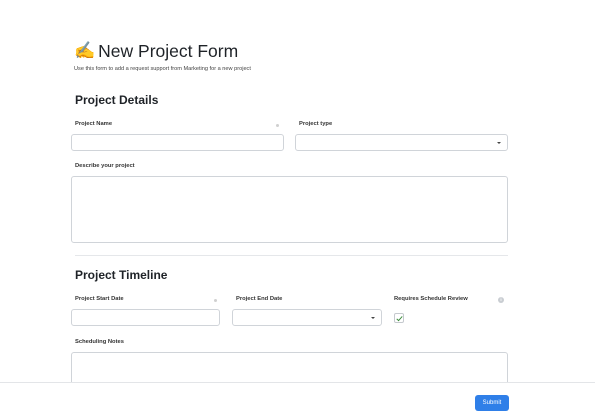 This screenshot has width=595, height=414. What do you see at coordinates (316, 124) in the screenshot?
I see `project-type-label: Project type` at bounding box center [316, 124].